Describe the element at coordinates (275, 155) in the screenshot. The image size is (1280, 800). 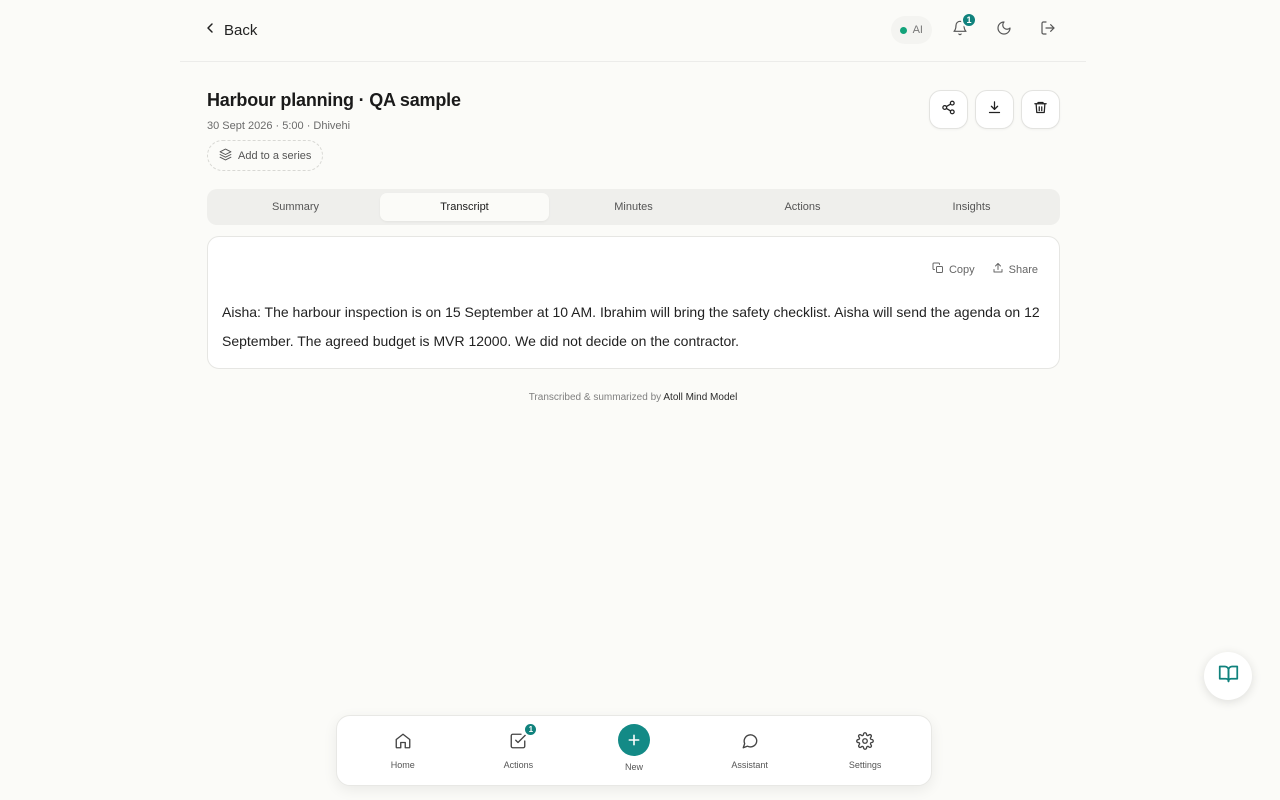
I see `add-to-series-label: Add to a series` at that location.